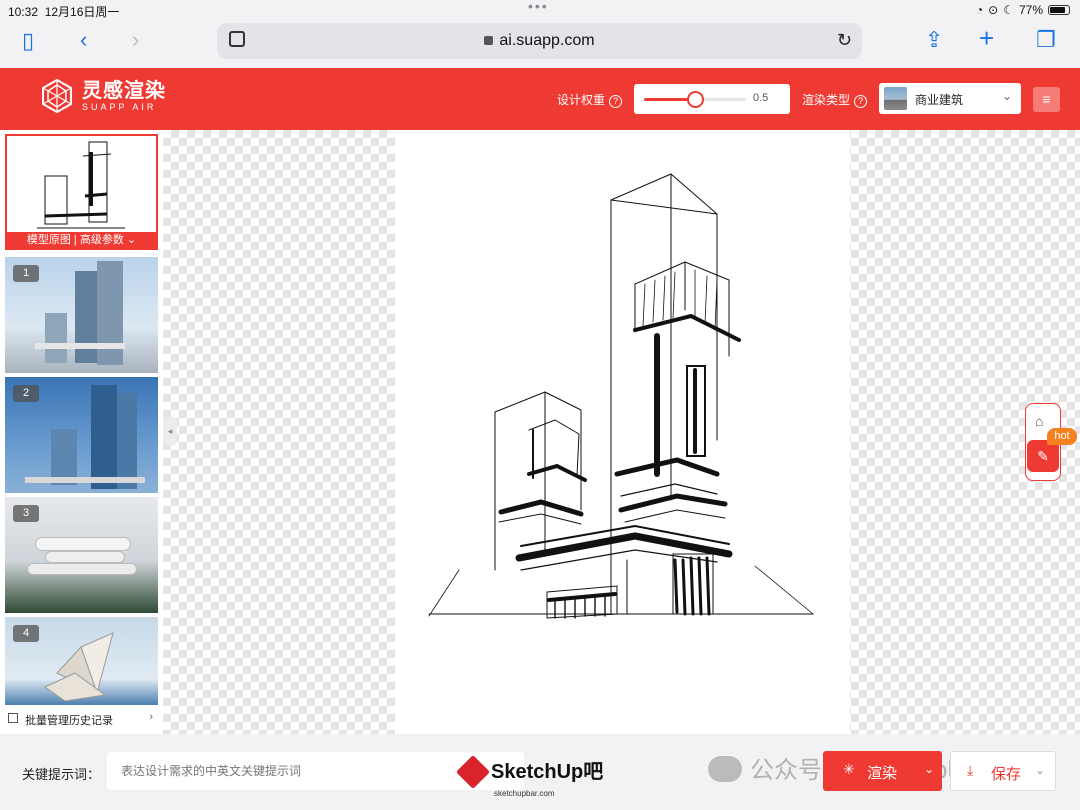 The width and height of the screenshot is (1080, 810). I want to click on new-tab-icon: +, so click(986, 38).